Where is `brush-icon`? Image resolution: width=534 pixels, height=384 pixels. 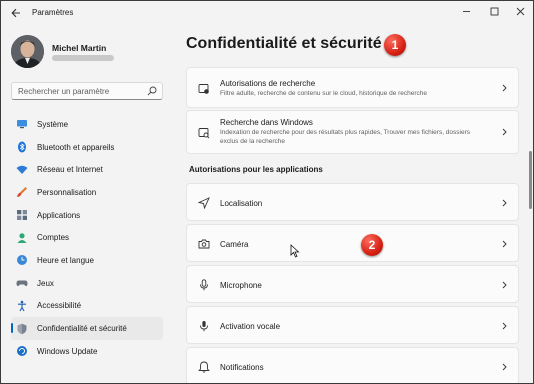
brush-icon is located at coordinates (22, 192).